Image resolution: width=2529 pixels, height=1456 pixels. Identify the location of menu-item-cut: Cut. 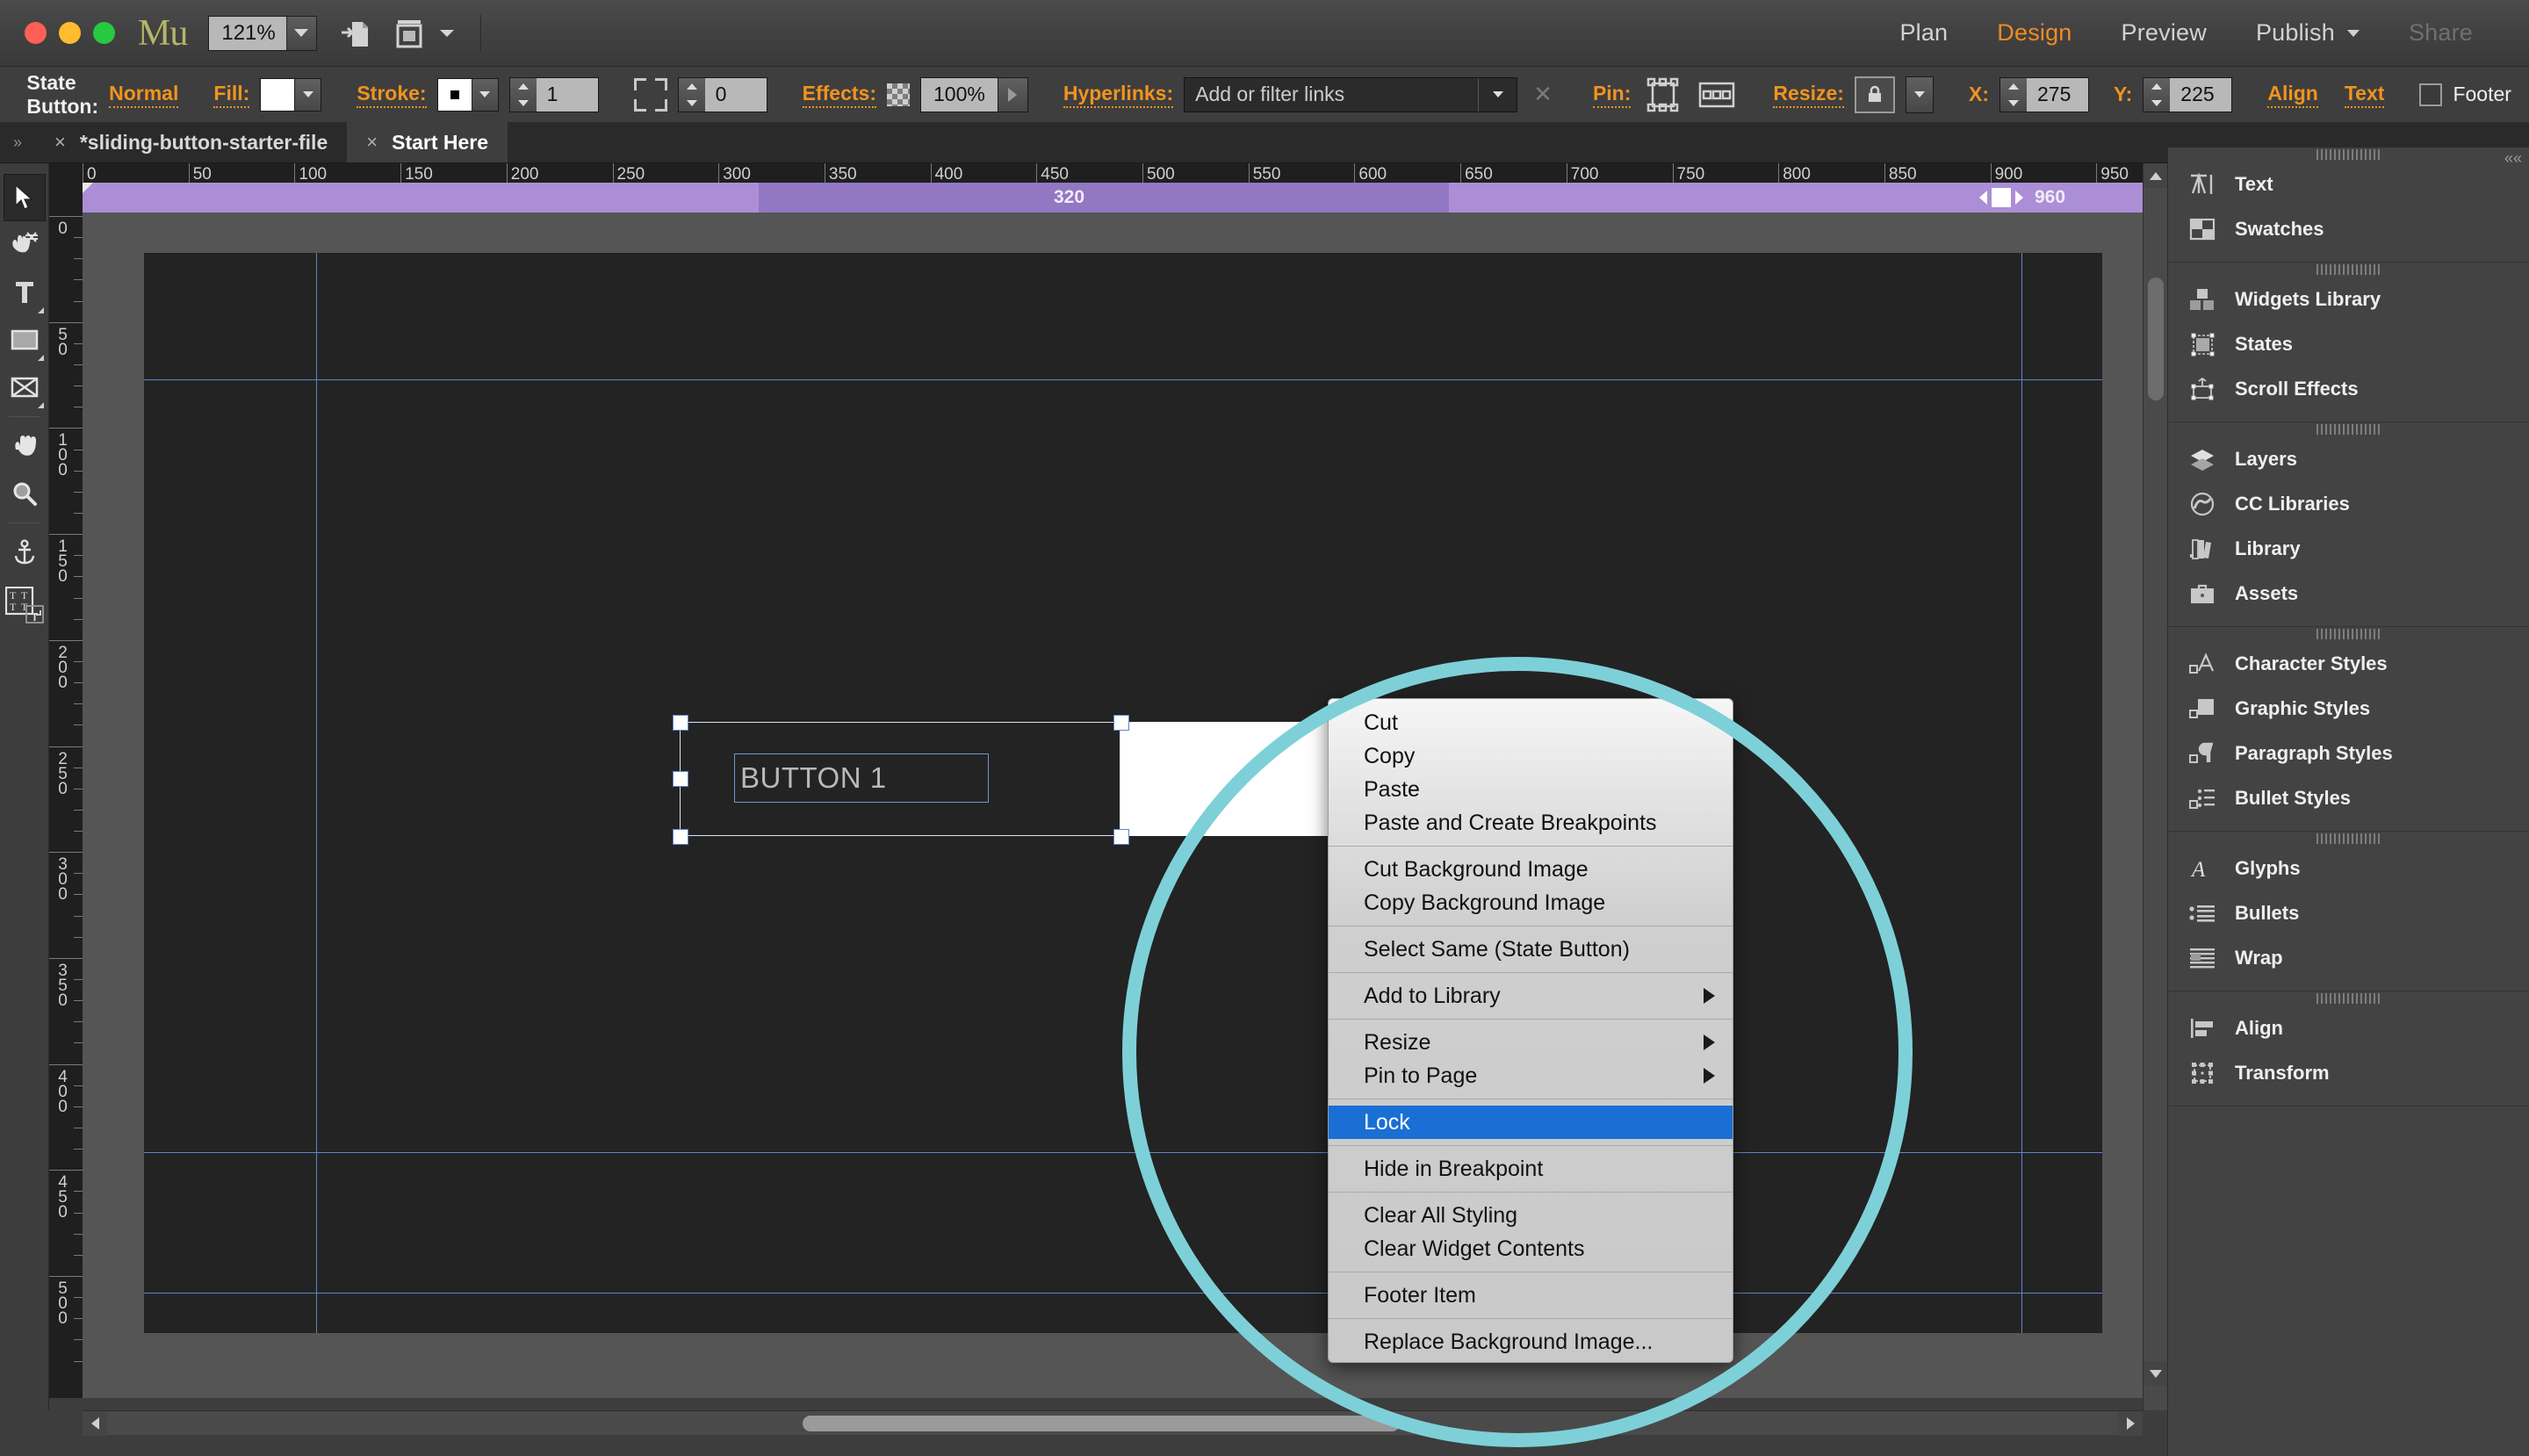
(1531, 722).